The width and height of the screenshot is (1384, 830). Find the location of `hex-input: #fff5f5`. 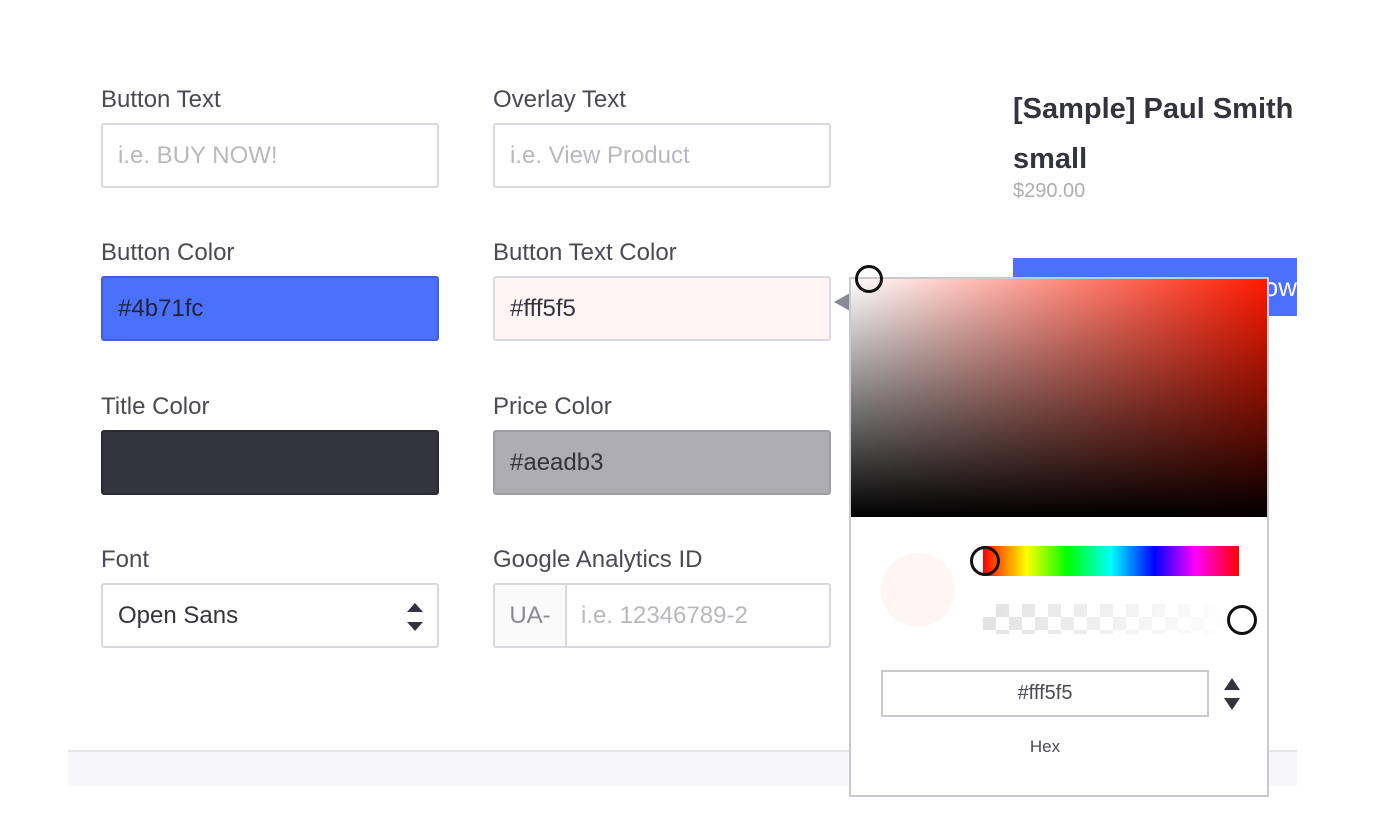

hex-input: #fff5f5 is located at coordinates (1045, 693).